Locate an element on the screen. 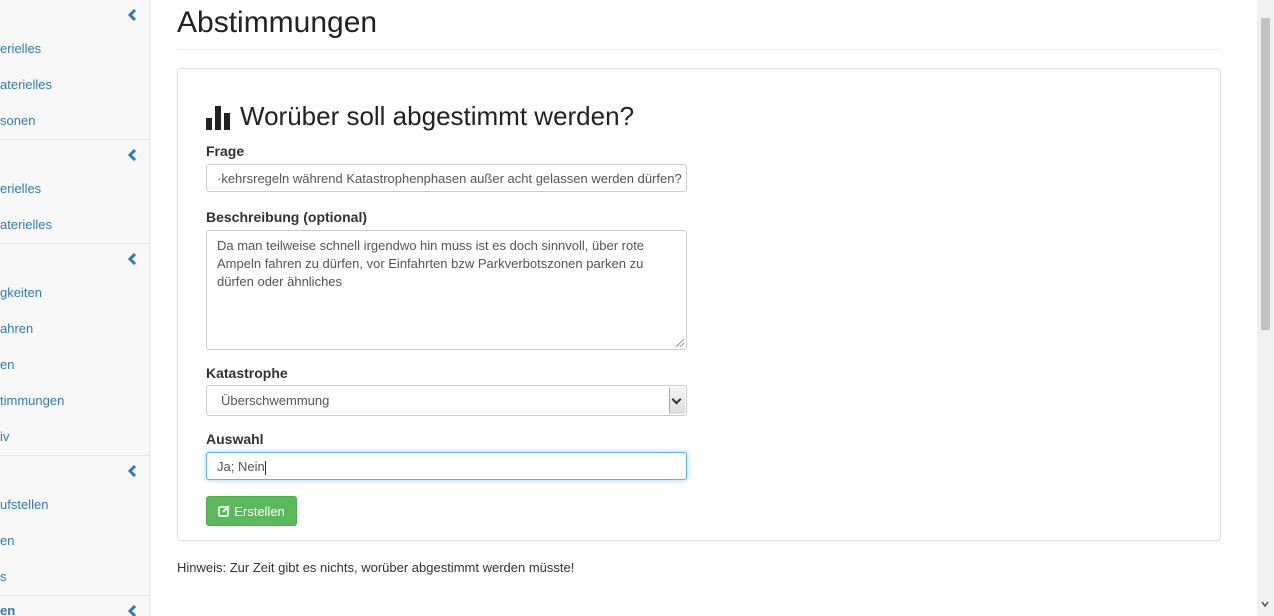 The image size is (1274, 616). sidebar-section-1: erielles aterielles sonen is located at coordinates (74, 70).